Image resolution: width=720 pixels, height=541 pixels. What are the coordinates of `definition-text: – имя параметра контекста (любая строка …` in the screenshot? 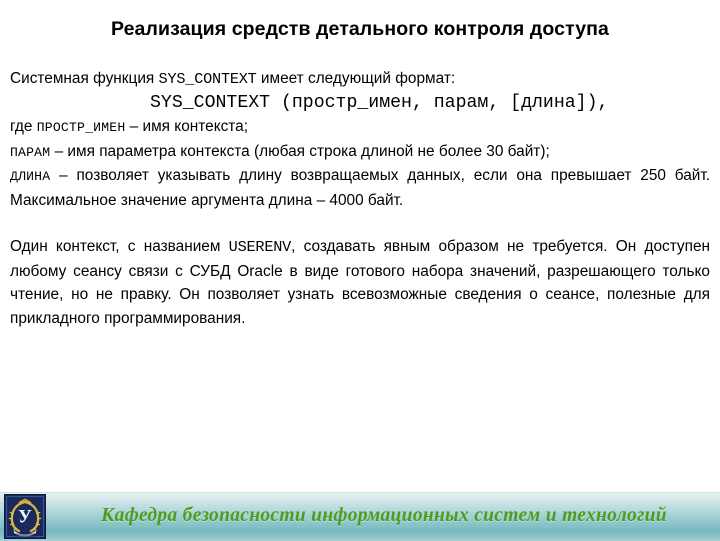 It's located at (300, 151).